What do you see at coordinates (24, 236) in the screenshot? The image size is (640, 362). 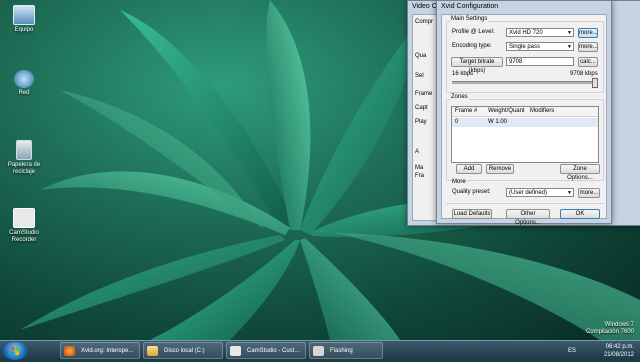 I see `desktop-icon-label: CamStudio Recorder` at bounding box center [24, 236].